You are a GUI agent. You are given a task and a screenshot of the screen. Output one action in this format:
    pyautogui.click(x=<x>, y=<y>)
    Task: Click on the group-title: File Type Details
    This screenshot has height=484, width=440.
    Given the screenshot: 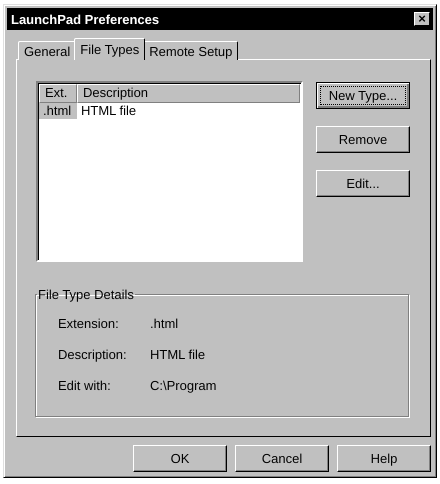 What is the action you would take?
    pyautogui.click(x=86, y=294)
    